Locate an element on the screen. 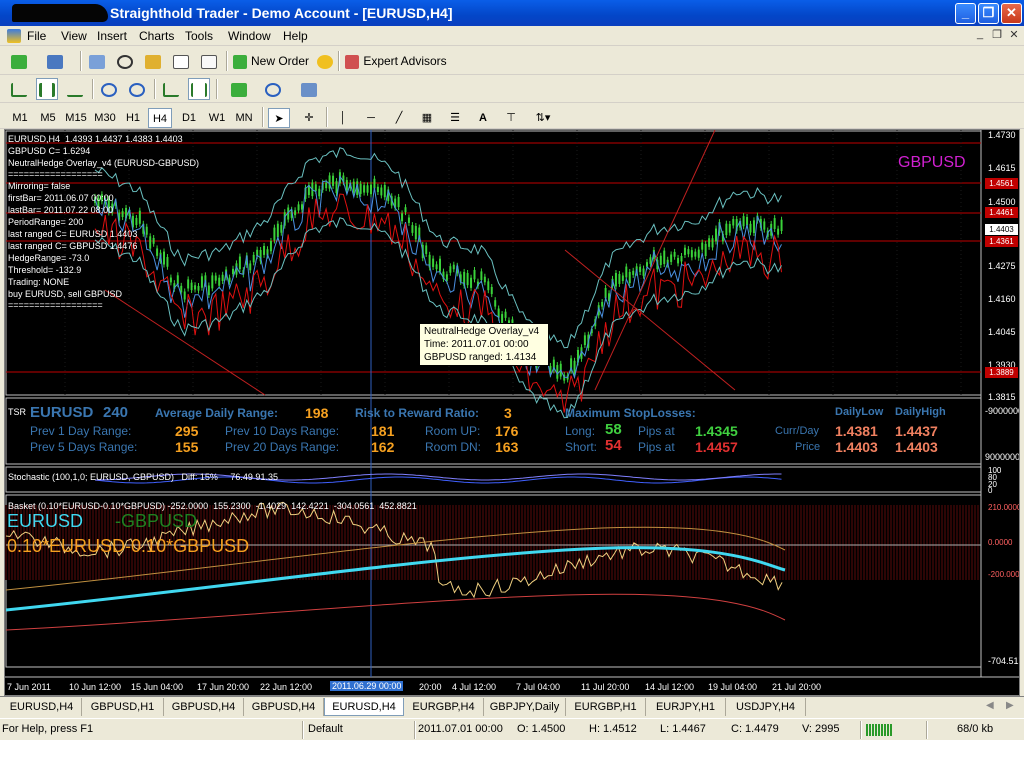  crosshair-tool: ✛ is located at coordinates (309, 118).